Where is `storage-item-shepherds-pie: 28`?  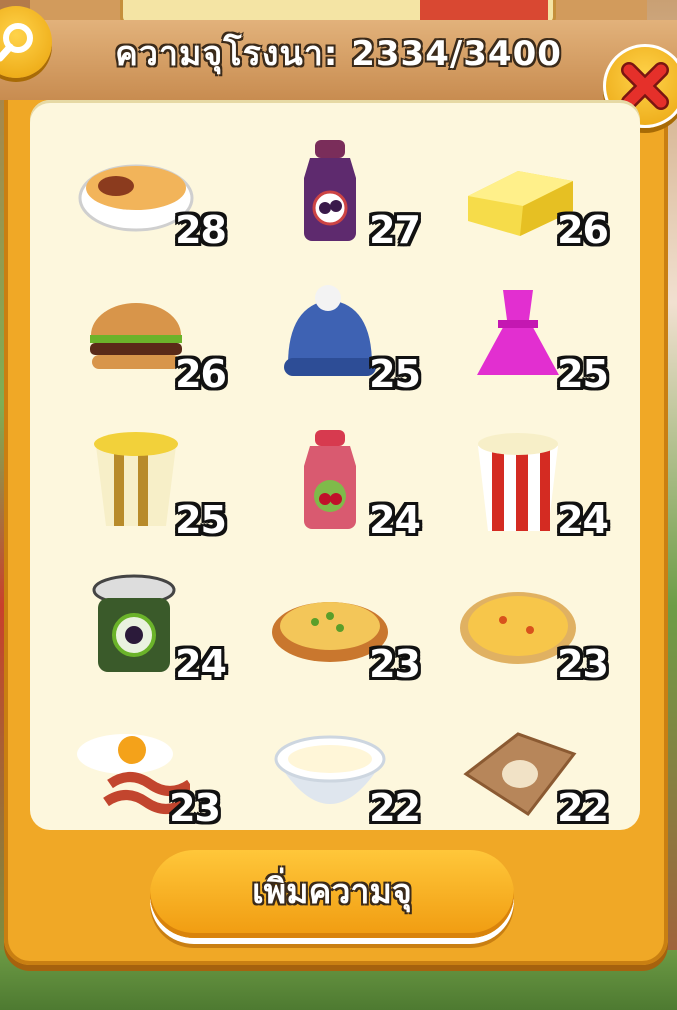
storage-item-shepherds-pie: 28 is located at coordinates (151, 196).